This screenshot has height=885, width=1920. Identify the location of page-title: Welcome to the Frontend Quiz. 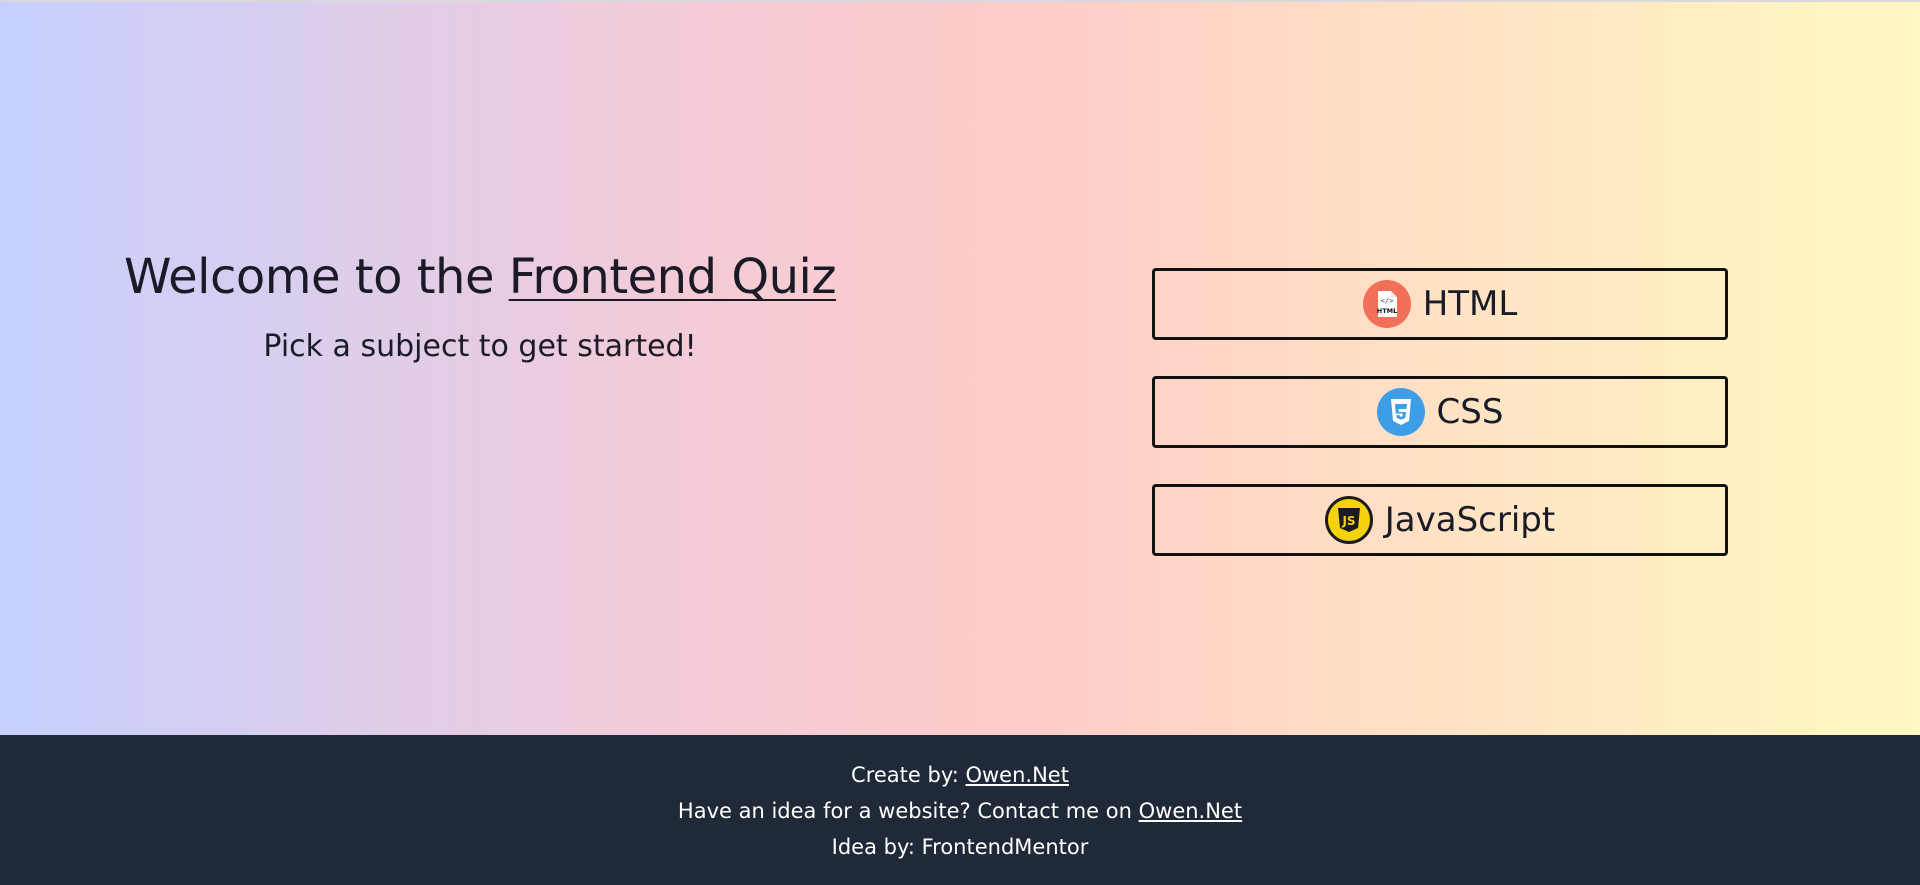
(480, 277).